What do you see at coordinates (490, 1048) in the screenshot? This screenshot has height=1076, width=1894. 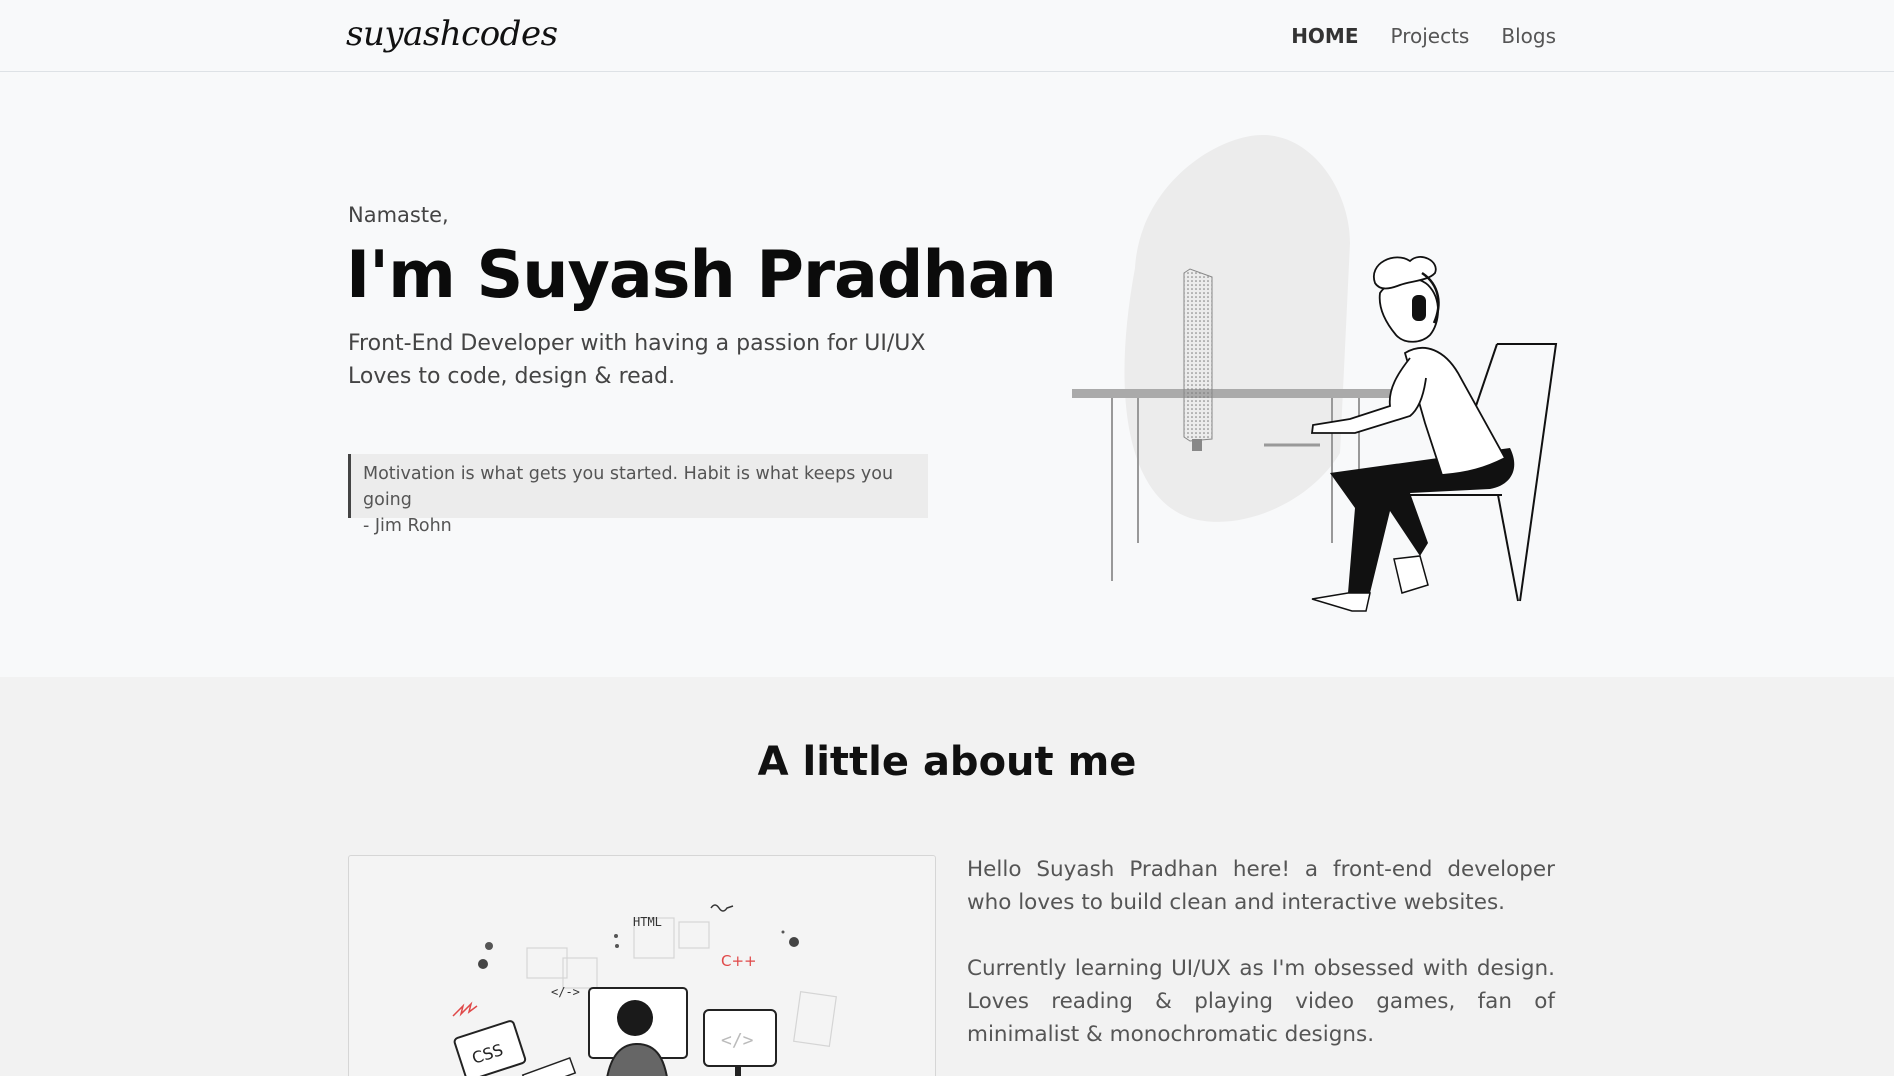 I see `laptop: CSS` at bounding box center [490, 1048].